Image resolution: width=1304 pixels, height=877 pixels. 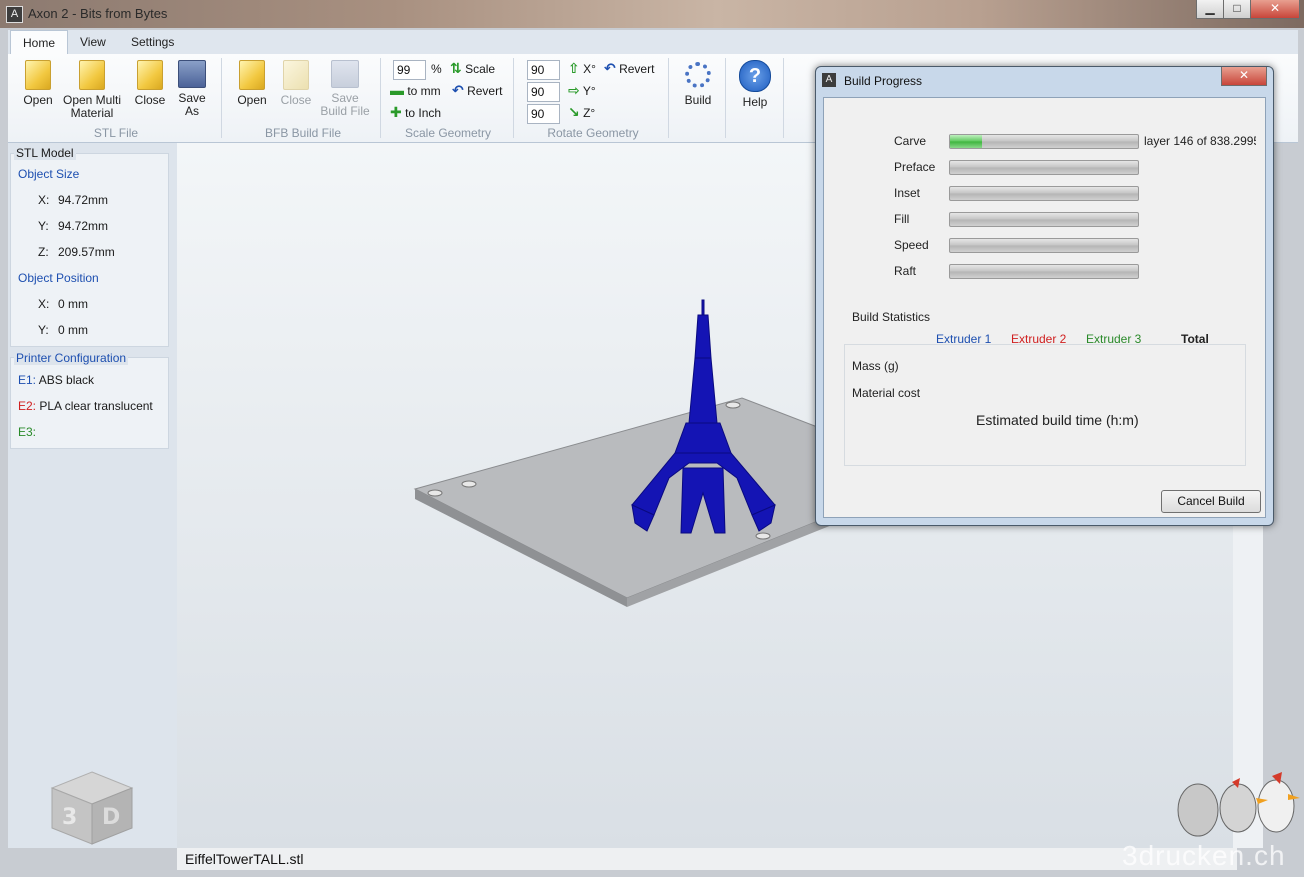 What do you see at coordinates (152, 42) in the screenshot?
I see `tab-settings: Settings` at bounding box center [152, 42].